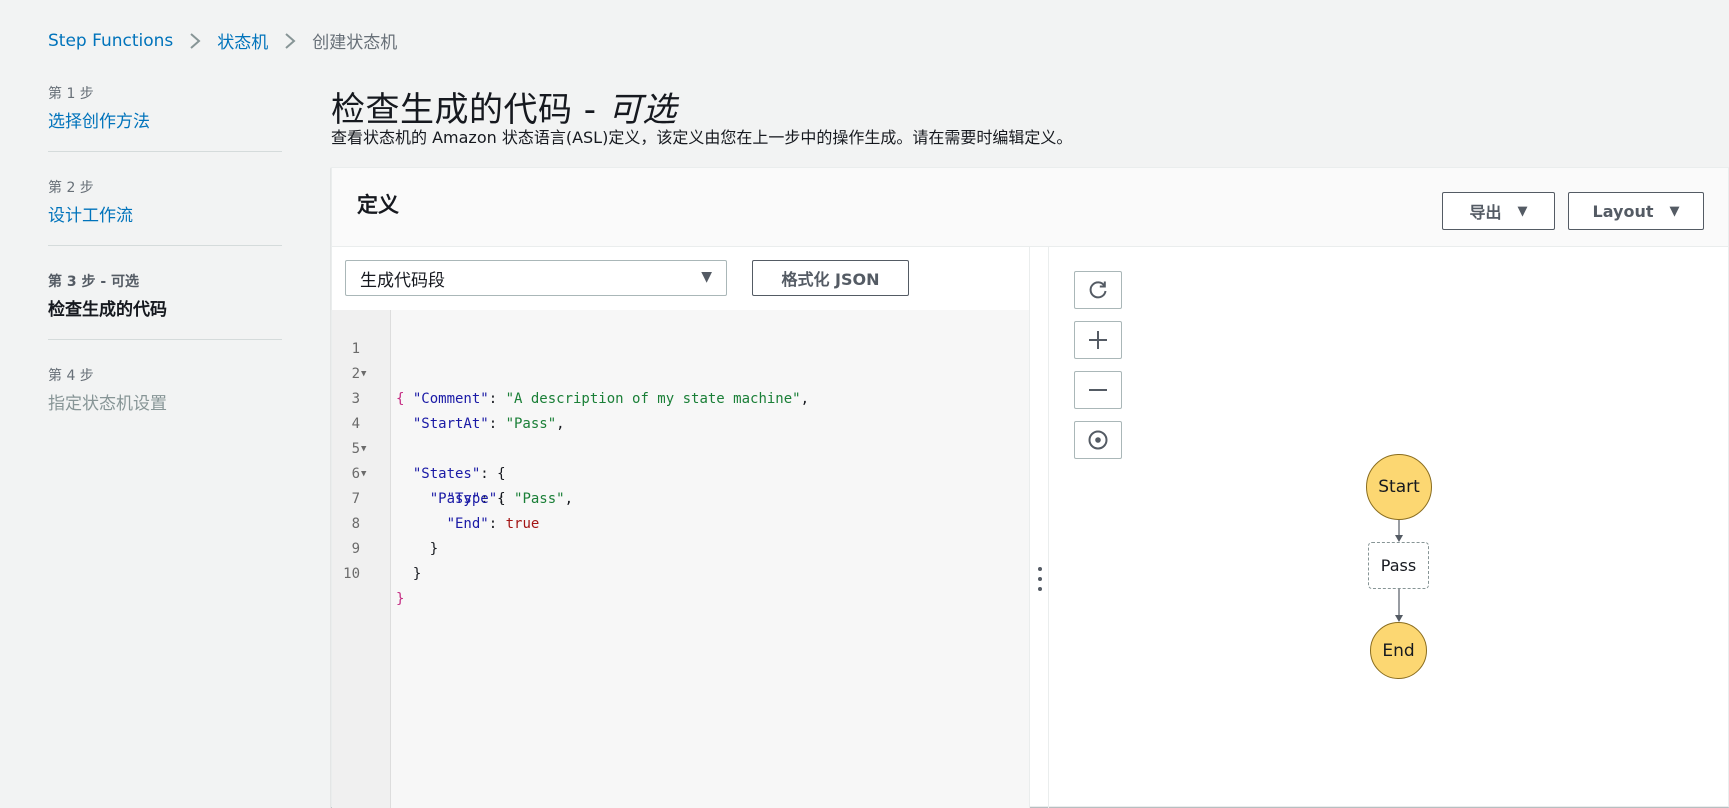  What do you see at coordinates (99, 122) in the screenshot?
I see `step-link-choose-authoring-method: 选择创作方法` at bounding box center [99, 122].